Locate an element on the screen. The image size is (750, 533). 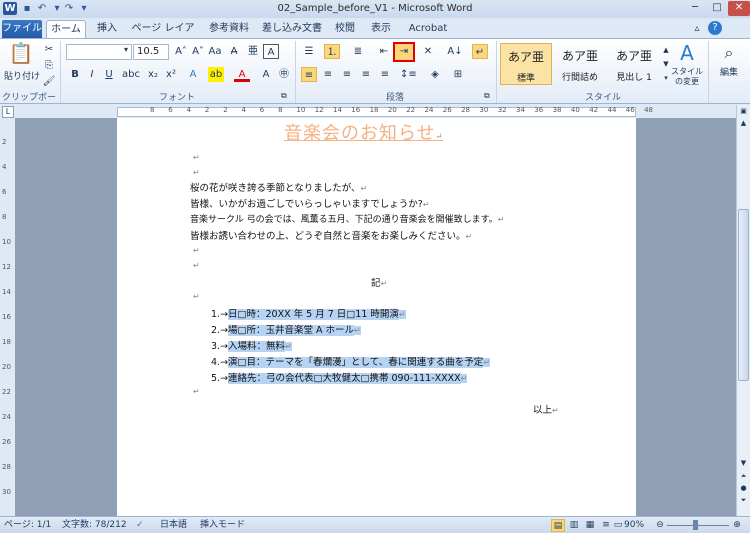
highlight-color-icon: ab is located at coordinates (216, 74).